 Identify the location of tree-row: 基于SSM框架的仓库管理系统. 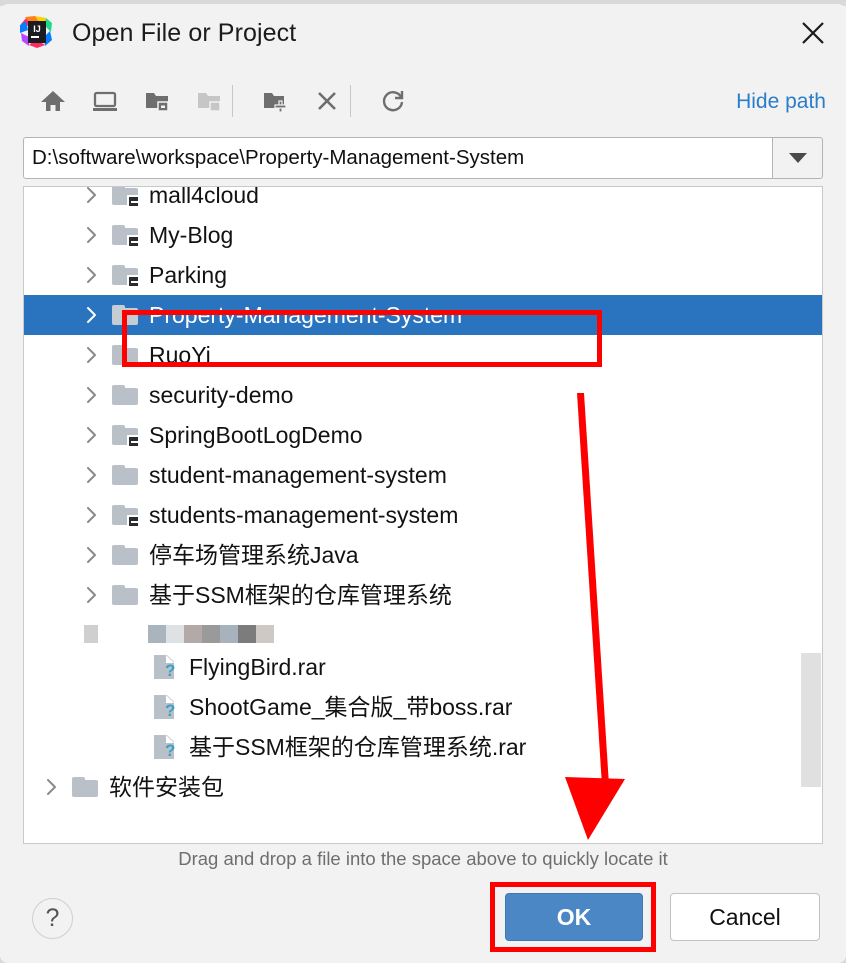
(423, 595).